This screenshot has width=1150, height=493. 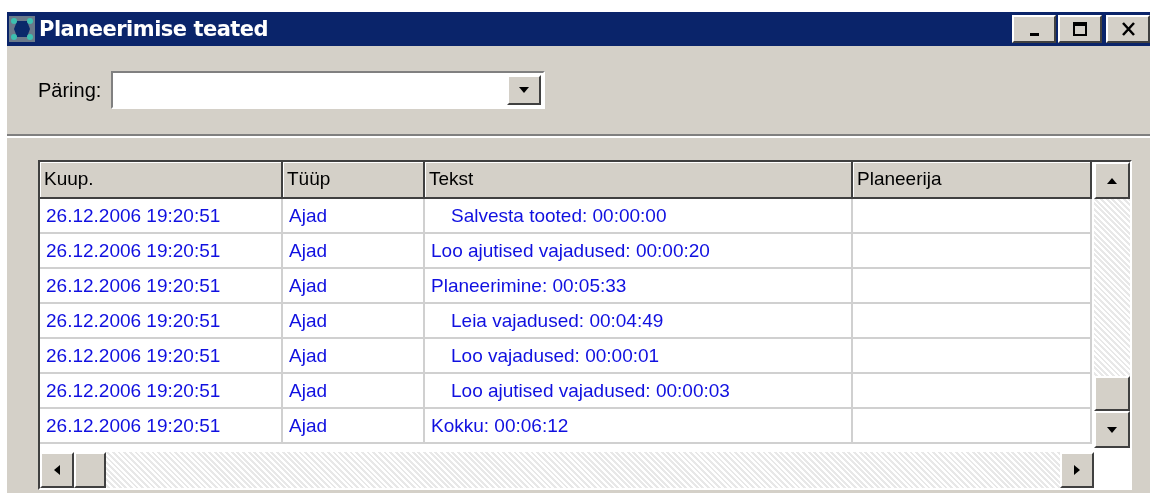 What do you see at coordinates (639, 216) in the screenshot?
I see `table-cell: Salvesta tooted: 00:00:00` at bounding box center [639, 216].